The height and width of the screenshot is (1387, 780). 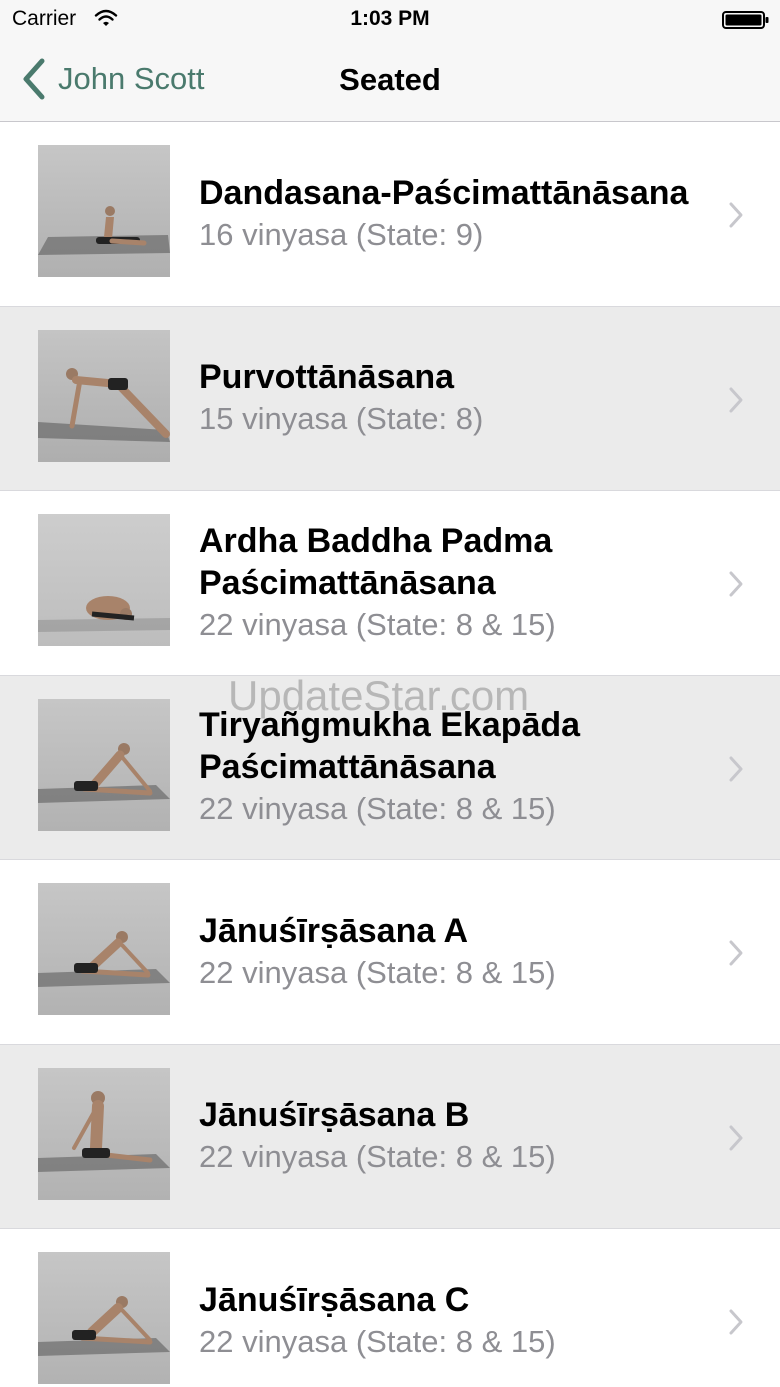 What do you see at coordinates (341, 419) in the screenshot?
I see `pose-detail: 15 vinyasa (State: 8)` at bounding box center [341, 419].